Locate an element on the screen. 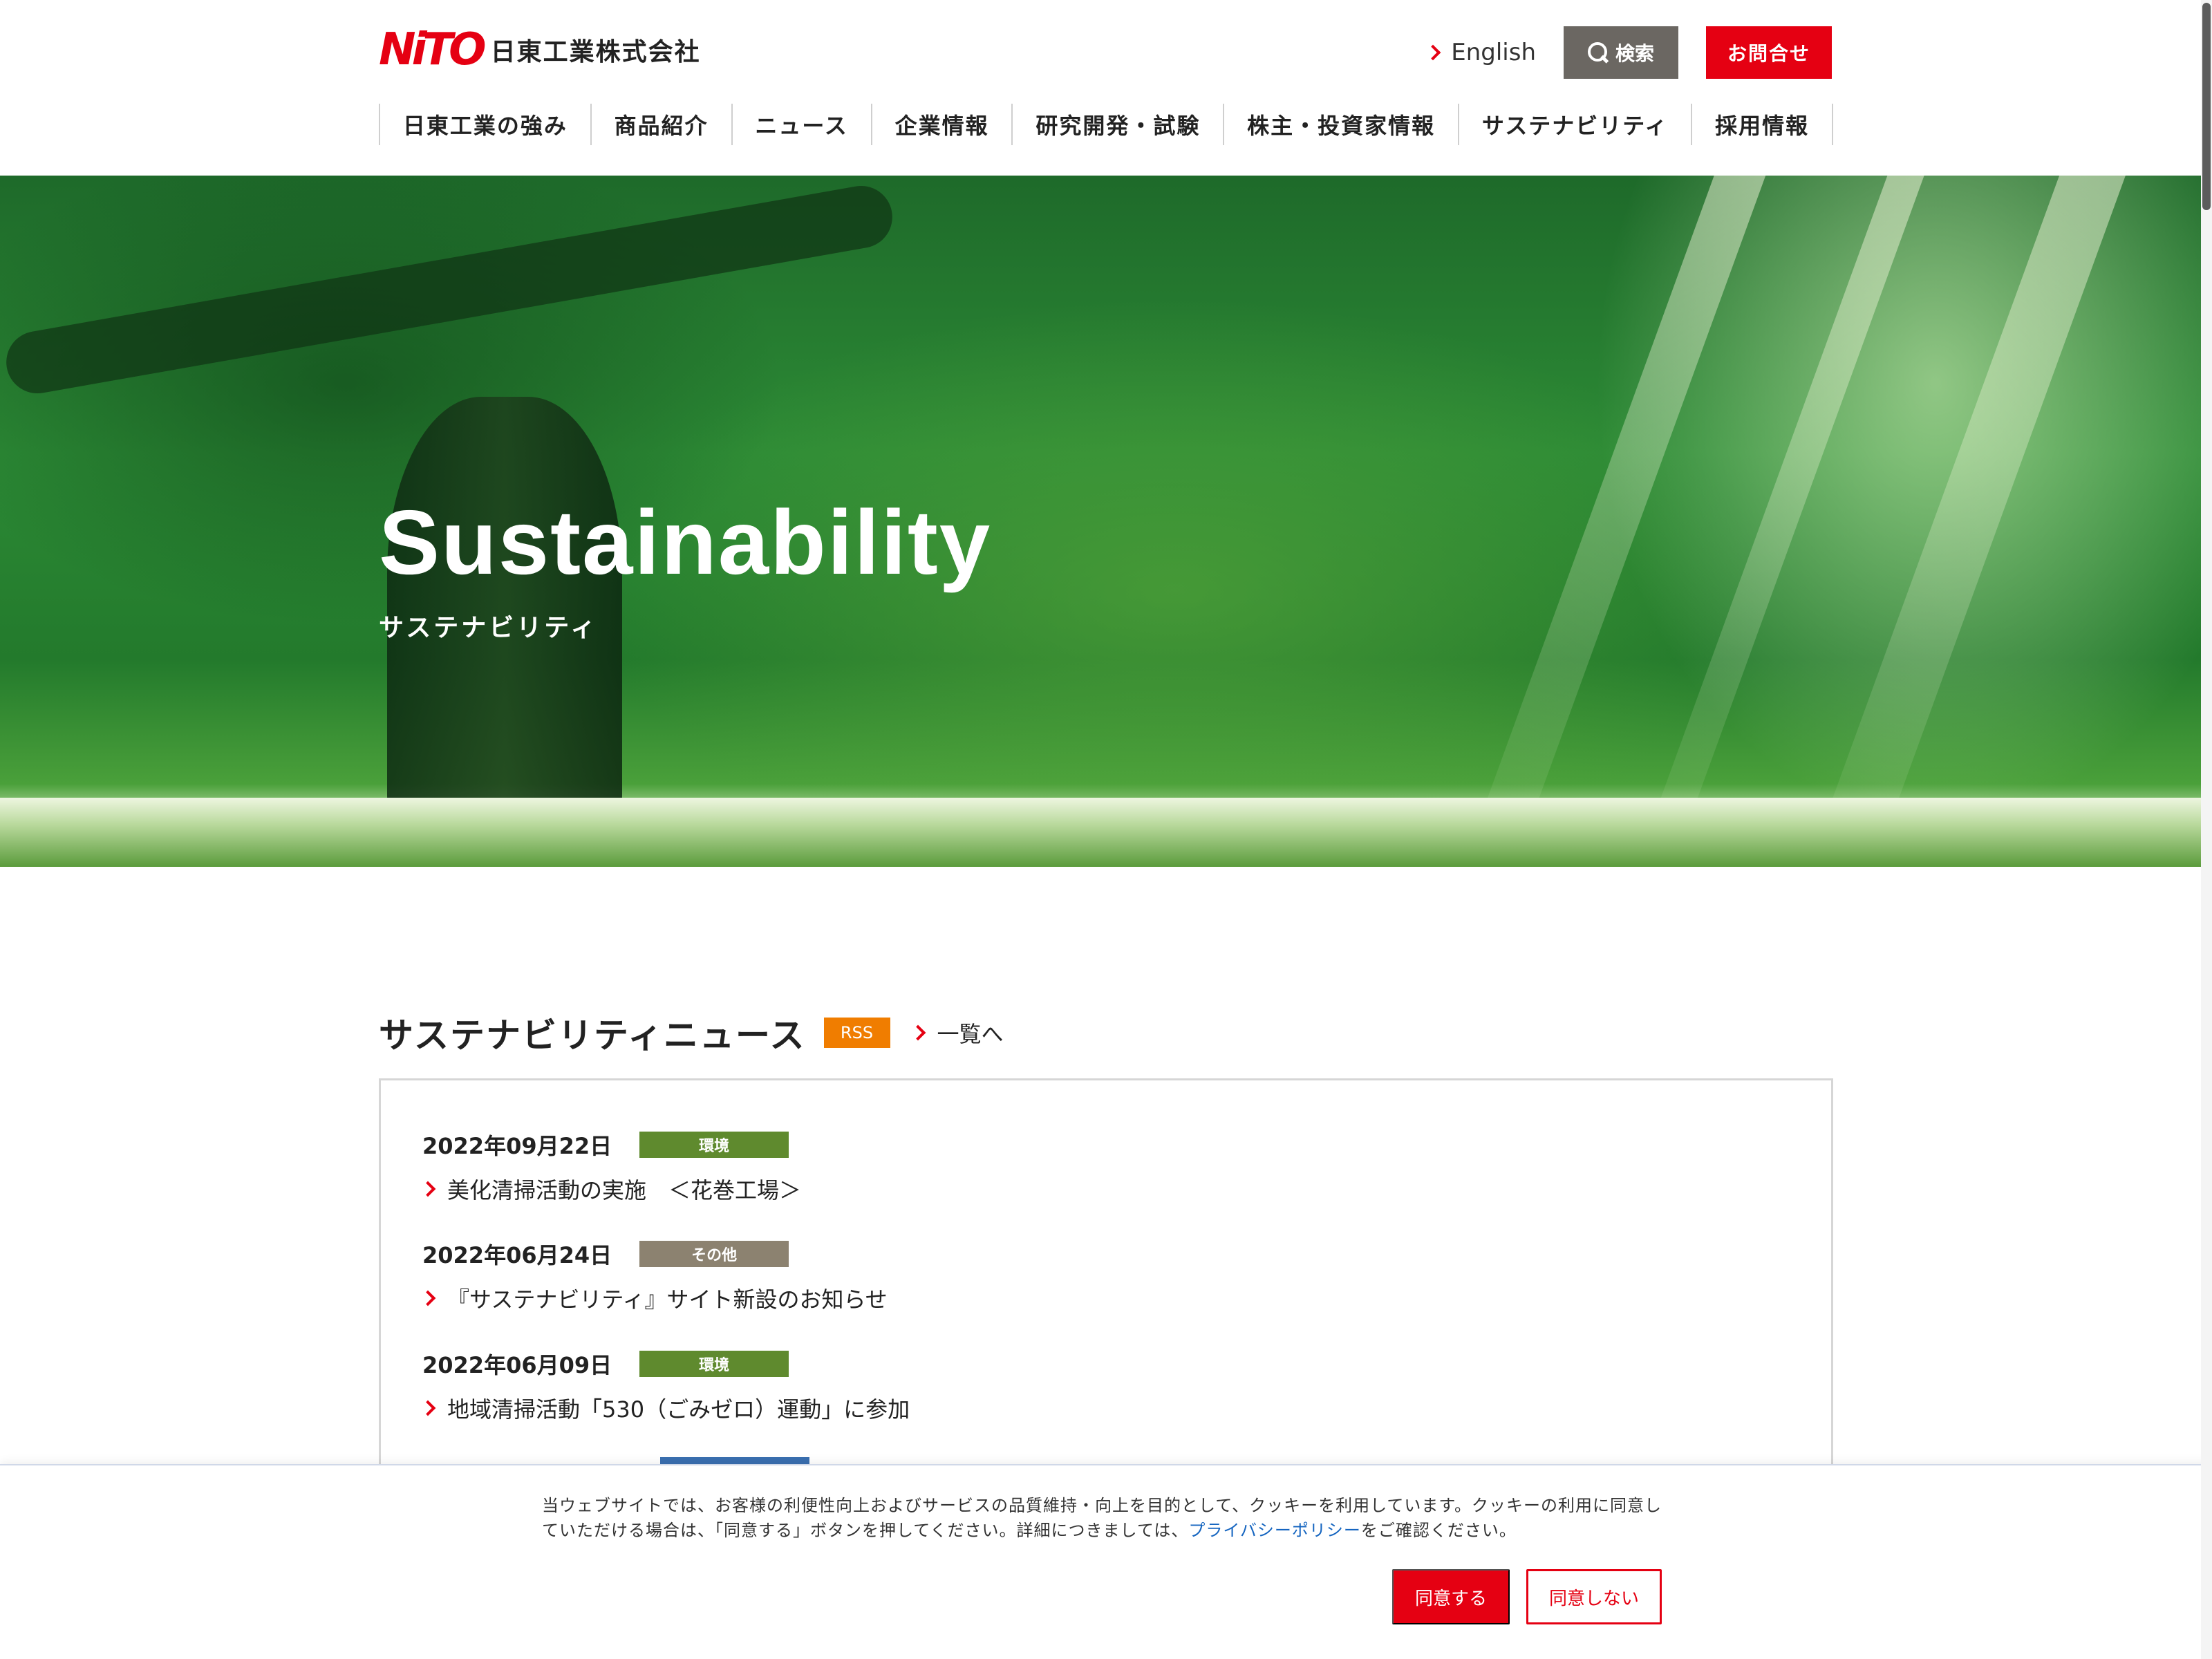 The image size is (2212, 1659). nav-item-investors: 株主・投資家情報 is located at coordinates (1340, 124).